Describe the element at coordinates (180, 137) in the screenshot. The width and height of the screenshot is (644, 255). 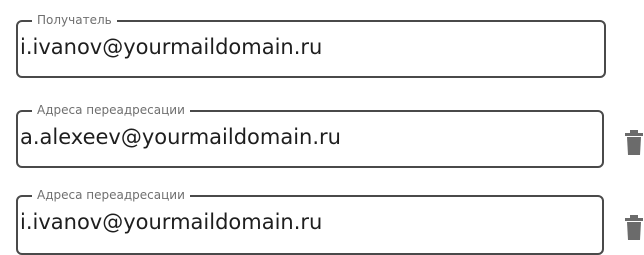
I see `forwarding-email-value: a.alexeev@yourmaildomain.ru` at that location.